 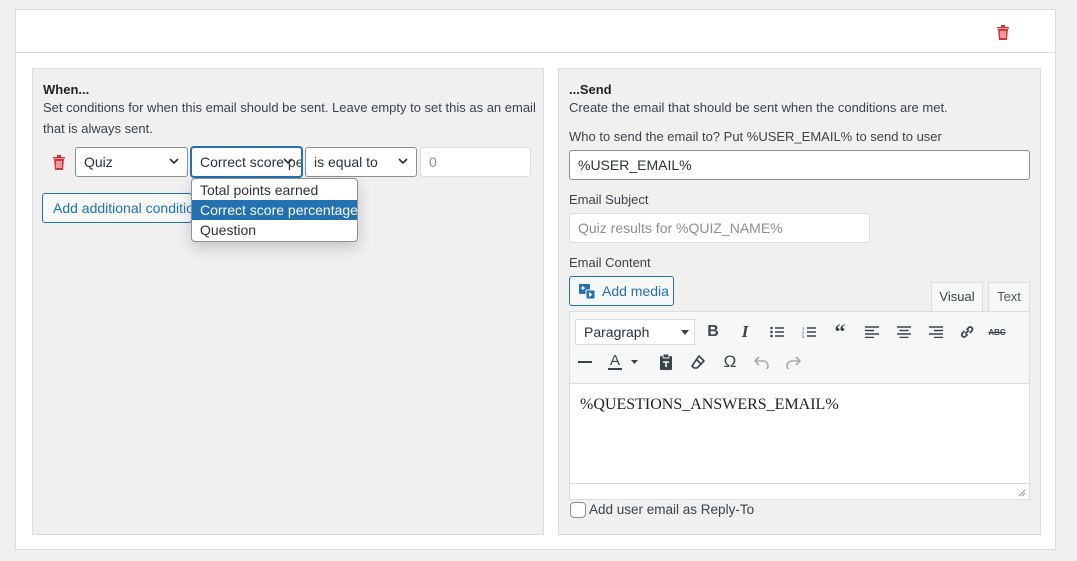 I want to click on subject-input: Quiz results for %QUIZ_NAME%, so click(x=719, y=228).